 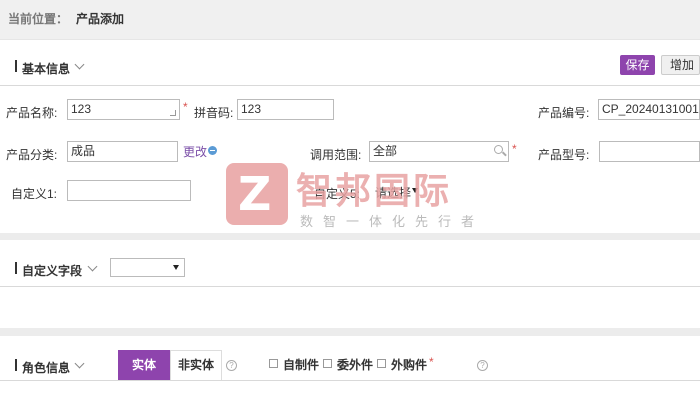 What do you see at coordinates (381, 363) in the screenshot?
I see `checkbox-purchased` at bounding box center [381, 363].